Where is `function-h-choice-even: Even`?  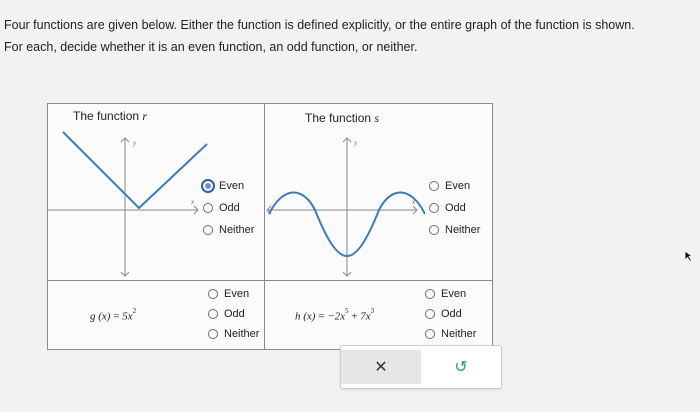
function-h-choice-even: Even is located at coordinates (450, 294).